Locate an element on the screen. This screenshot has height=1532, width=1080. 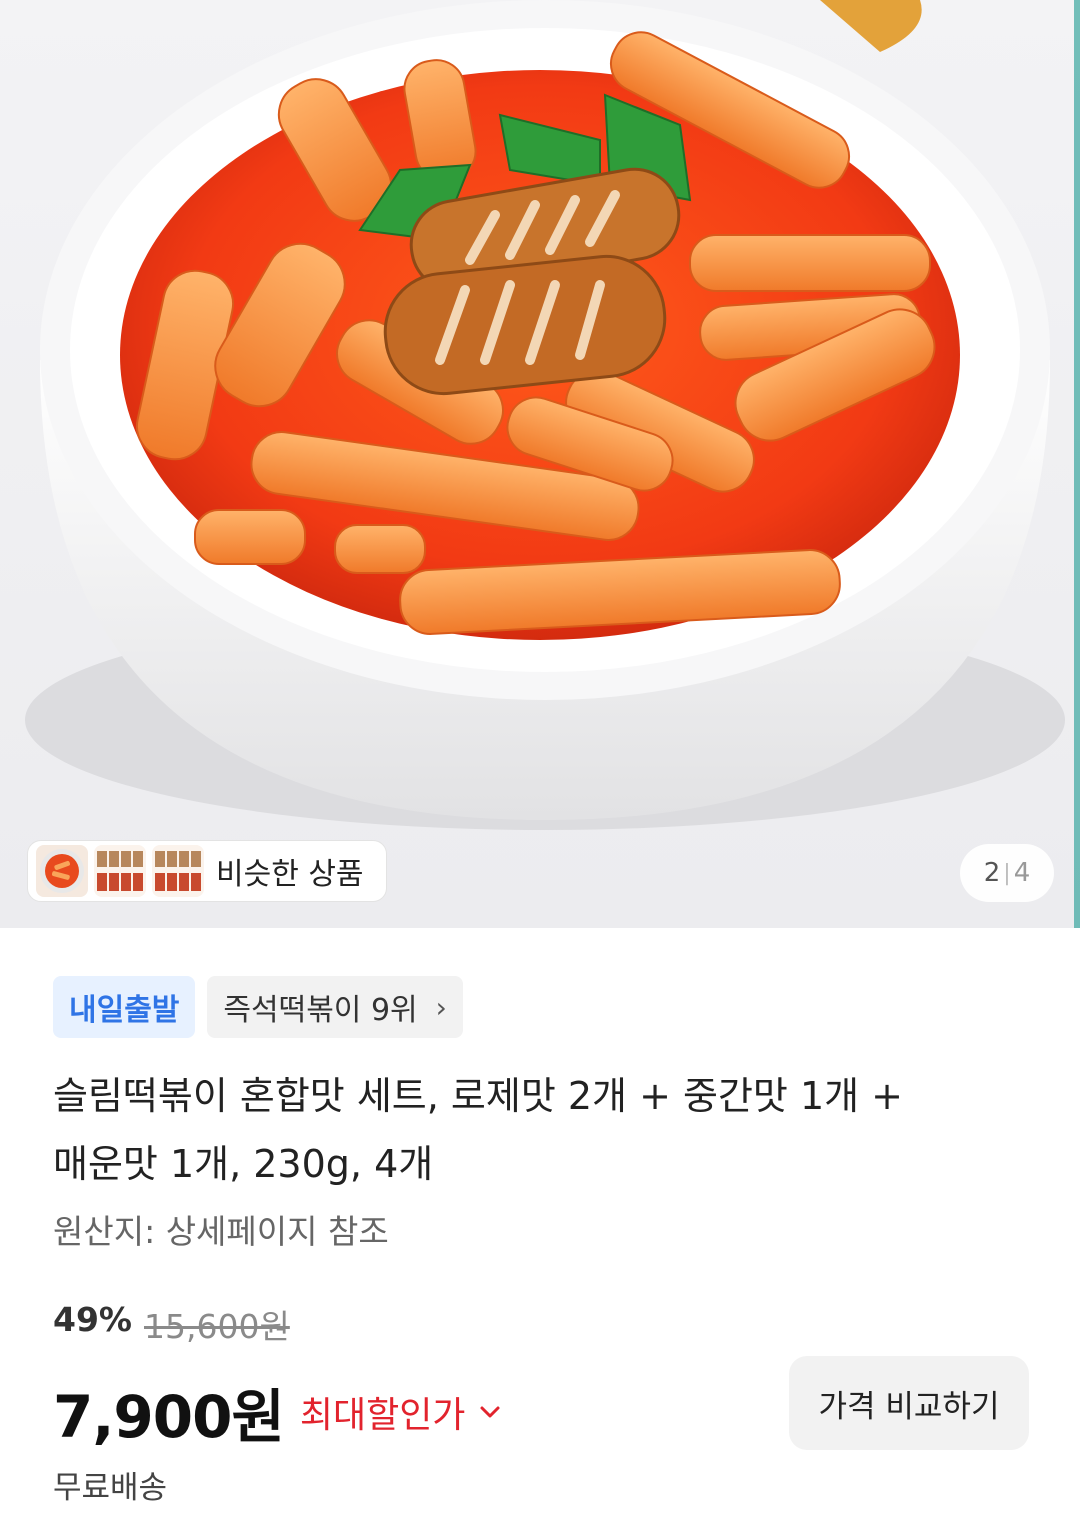
max-discount-label: 최대할인가 is located at coordinates (382, 1415).